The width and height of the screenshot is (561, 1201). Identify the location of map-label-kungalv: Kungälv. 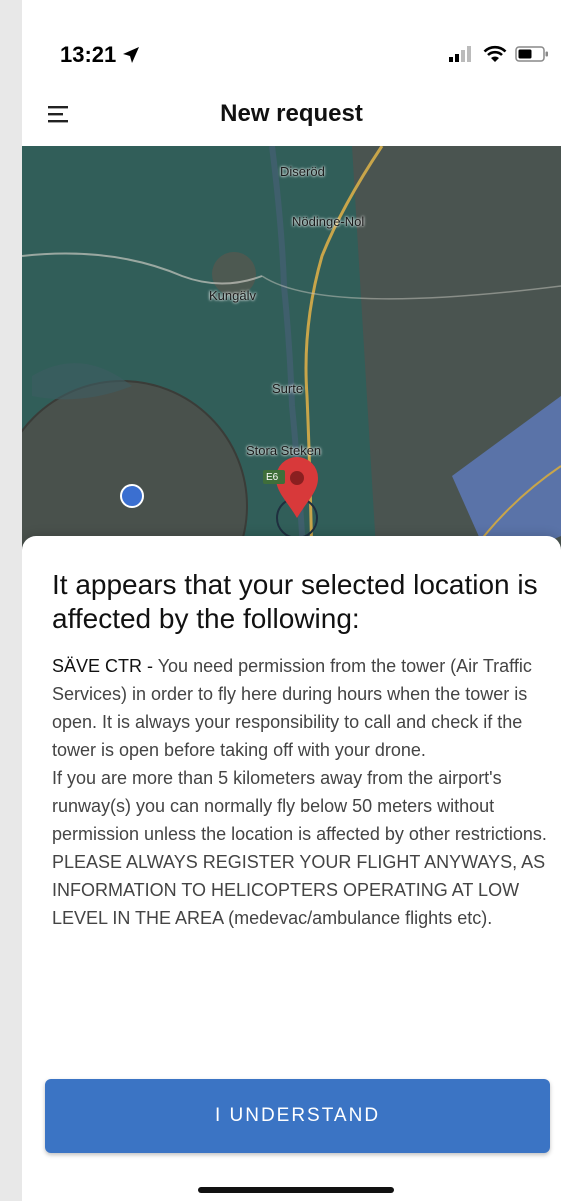
(232, 295).